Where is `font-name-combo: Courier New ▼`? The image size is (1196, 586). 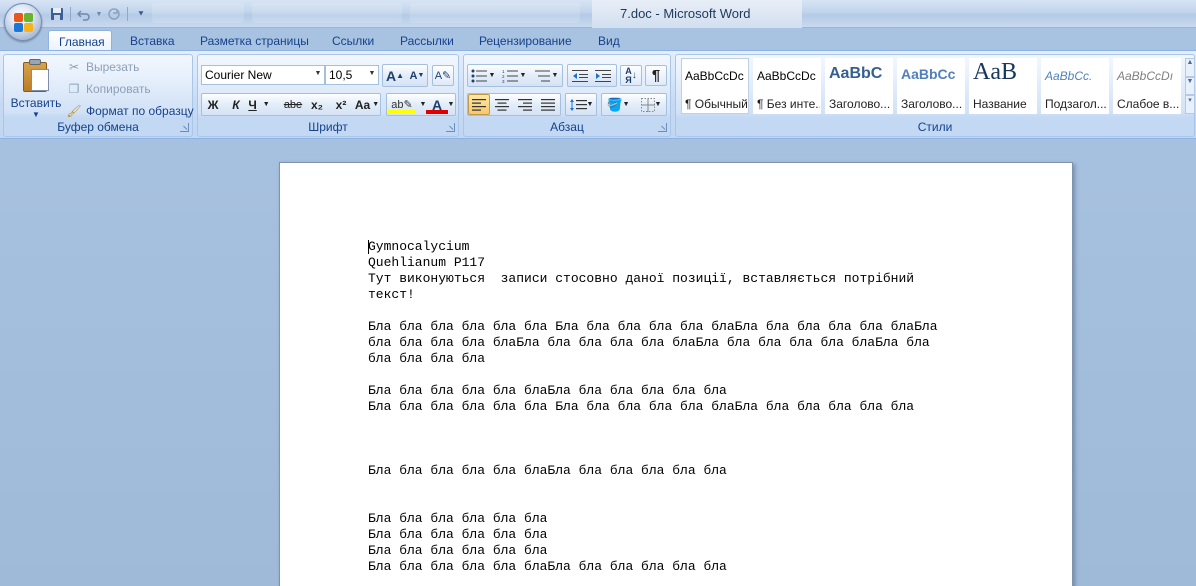
font-name-combo: Courier New ▼ is located at coordinates (263, 75).